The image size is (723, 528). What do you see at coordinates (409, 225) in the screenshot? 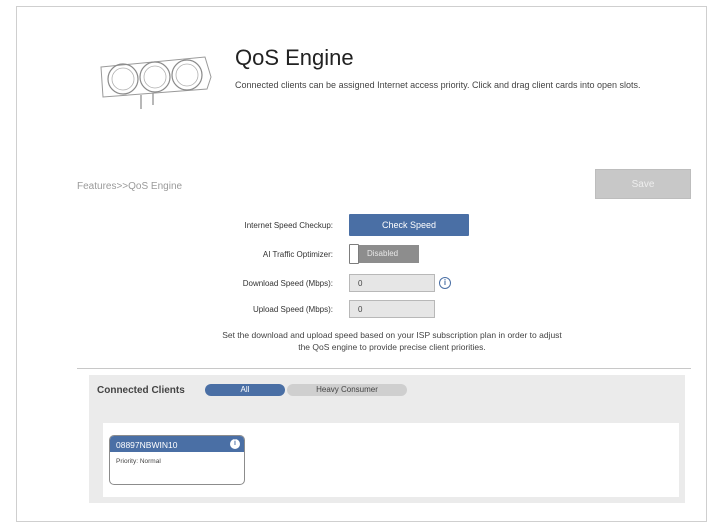
I see `check-speed-button: Check Speed` at bounding box center [409, 225].